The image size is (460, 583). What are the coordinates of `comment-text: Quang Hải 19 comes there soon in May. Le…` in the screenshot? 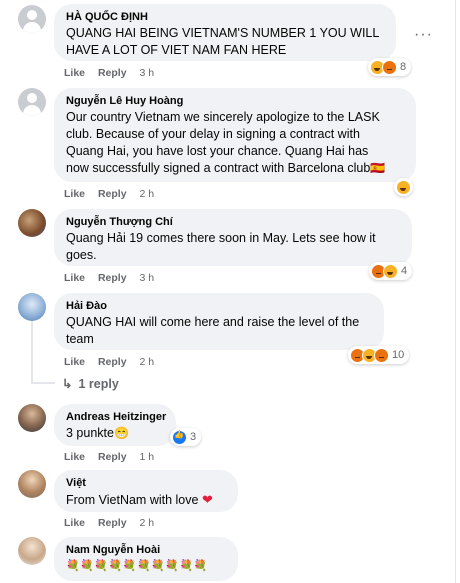 It's located at (221, 246).